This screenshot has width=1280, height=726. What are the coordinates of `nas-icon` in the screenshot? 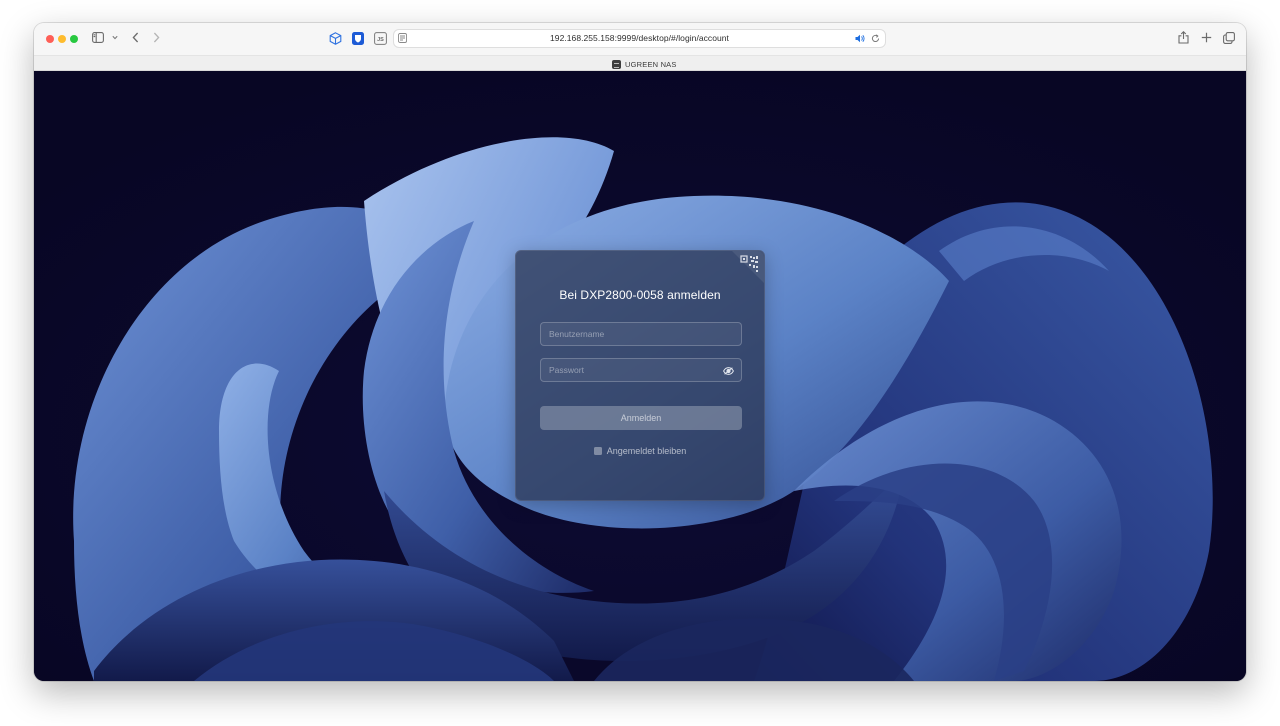 It's located at (616, 64).